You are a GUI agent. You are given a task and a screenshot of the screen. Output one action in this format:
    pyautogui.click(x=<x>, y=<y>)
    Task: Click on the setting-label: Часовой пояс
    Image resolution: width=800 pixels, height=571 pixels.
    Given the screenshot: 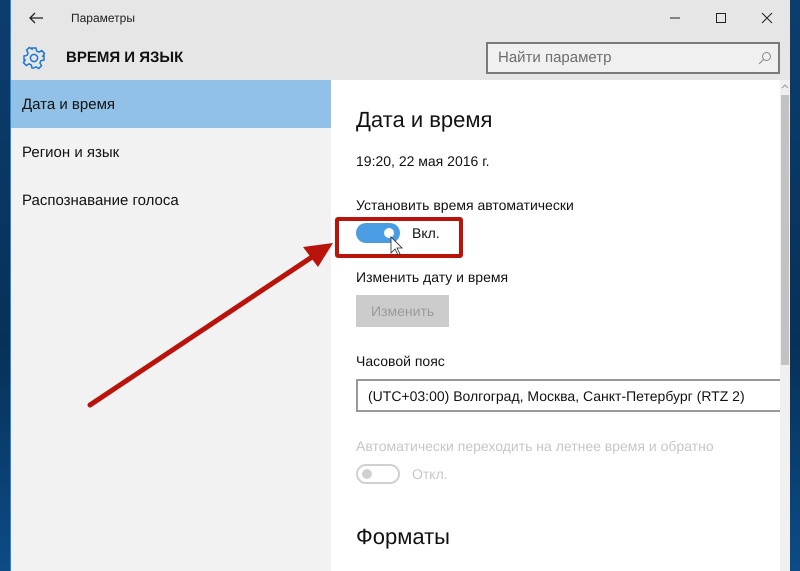 What is the action you would take?
    pyautogui.click(x=401, y=361)
    